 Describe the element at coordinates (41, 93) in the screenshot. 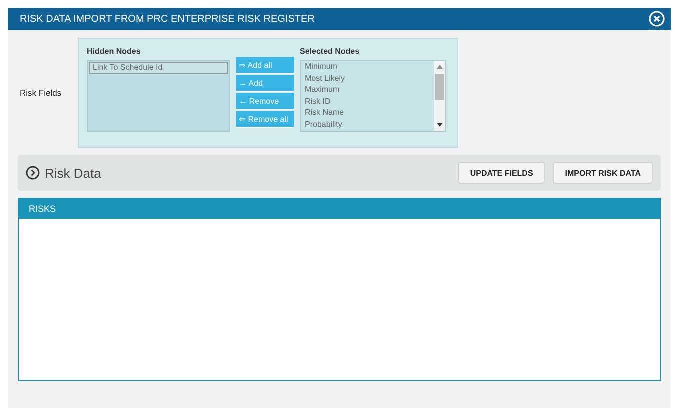

I see `field-label: Risk Fields` at that location.